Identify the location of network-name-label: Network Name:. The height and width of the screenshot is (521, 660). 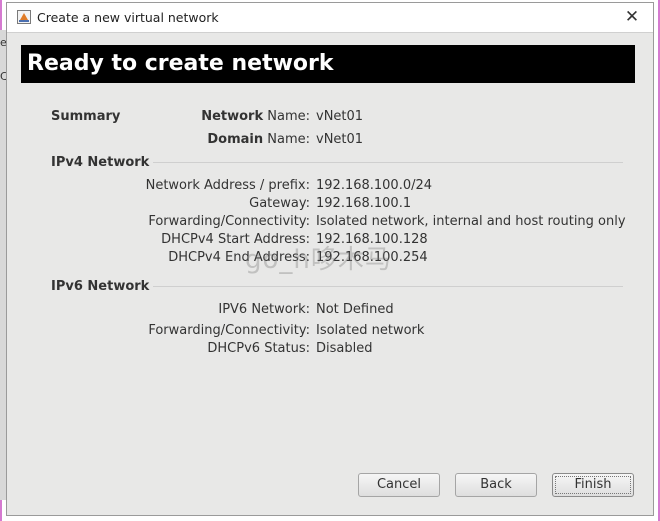
(255, 116).